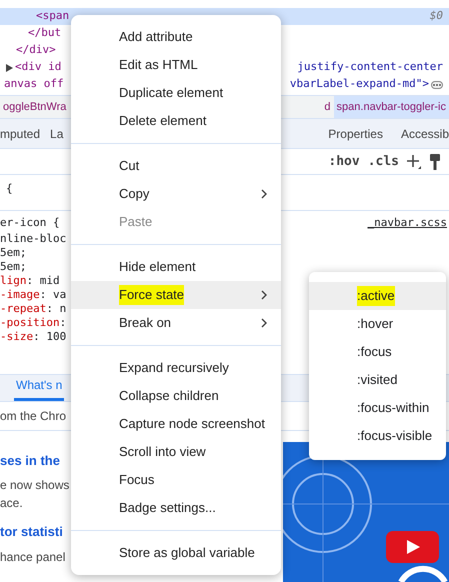 This screenshot has width=449, height=582. I want to click on menu-item-label: :focus-visible, so click(394, 436).